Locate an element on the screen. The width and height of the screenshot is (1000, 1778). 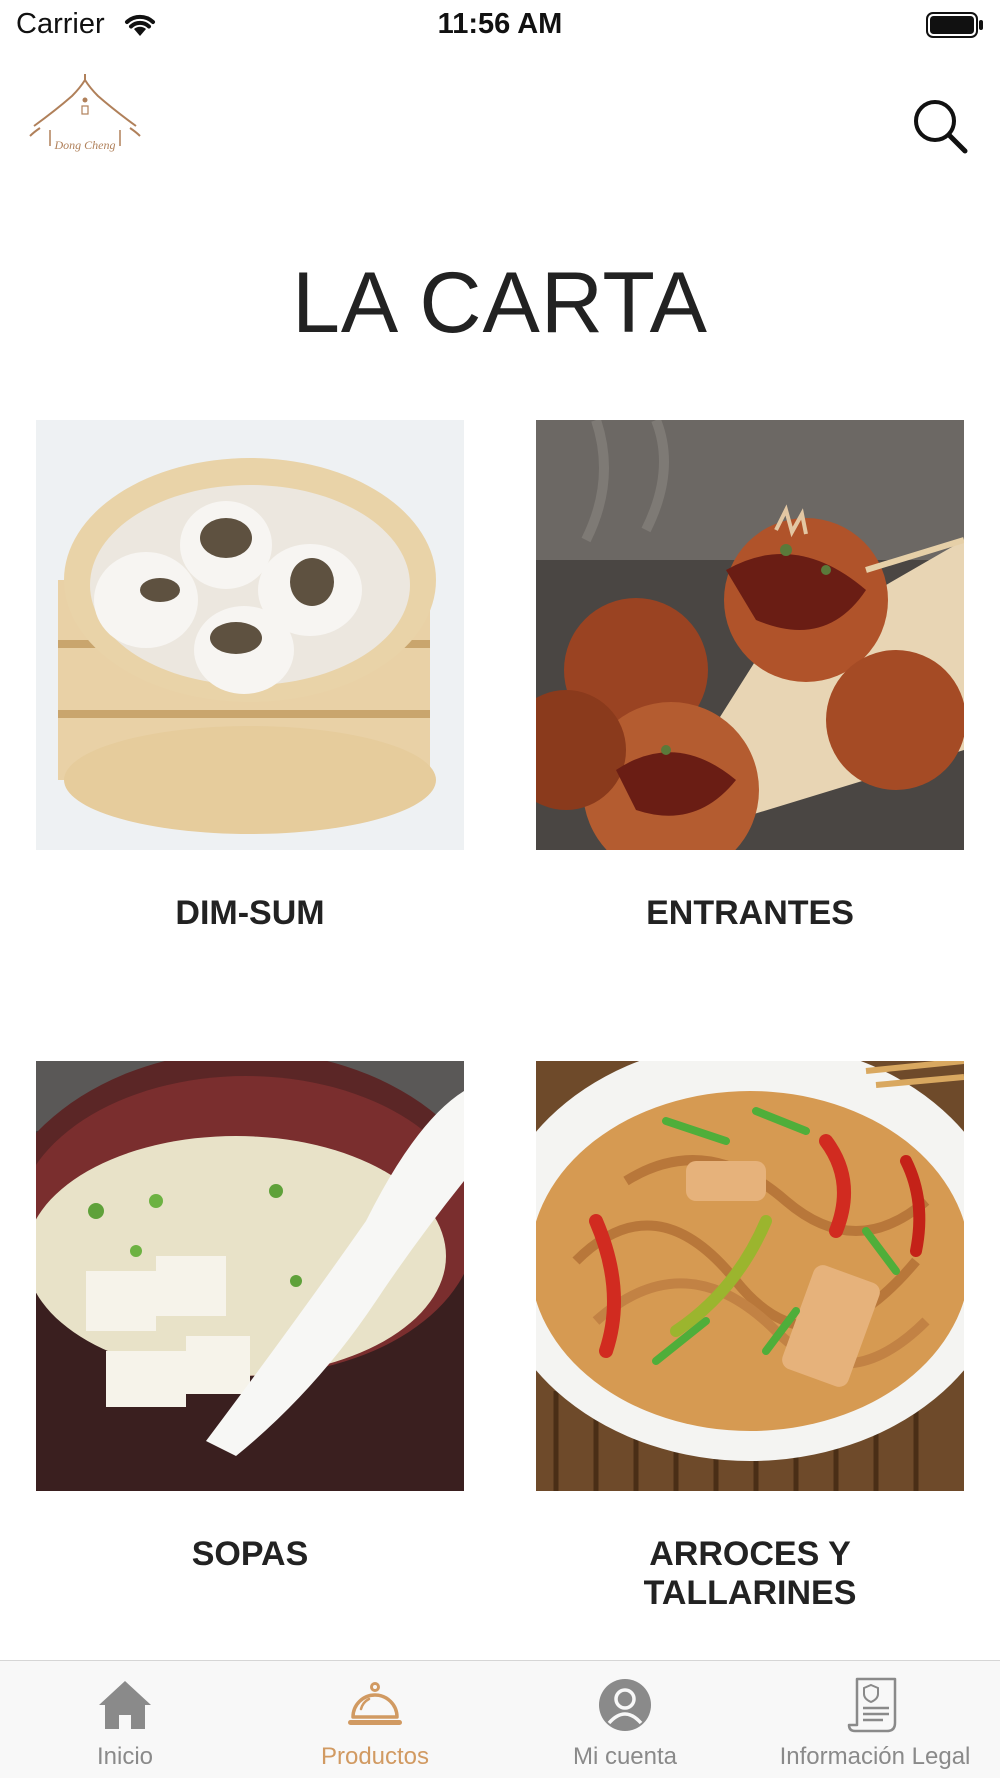
brand-logo: Dong Cheng is located at coordinates (85, 126).